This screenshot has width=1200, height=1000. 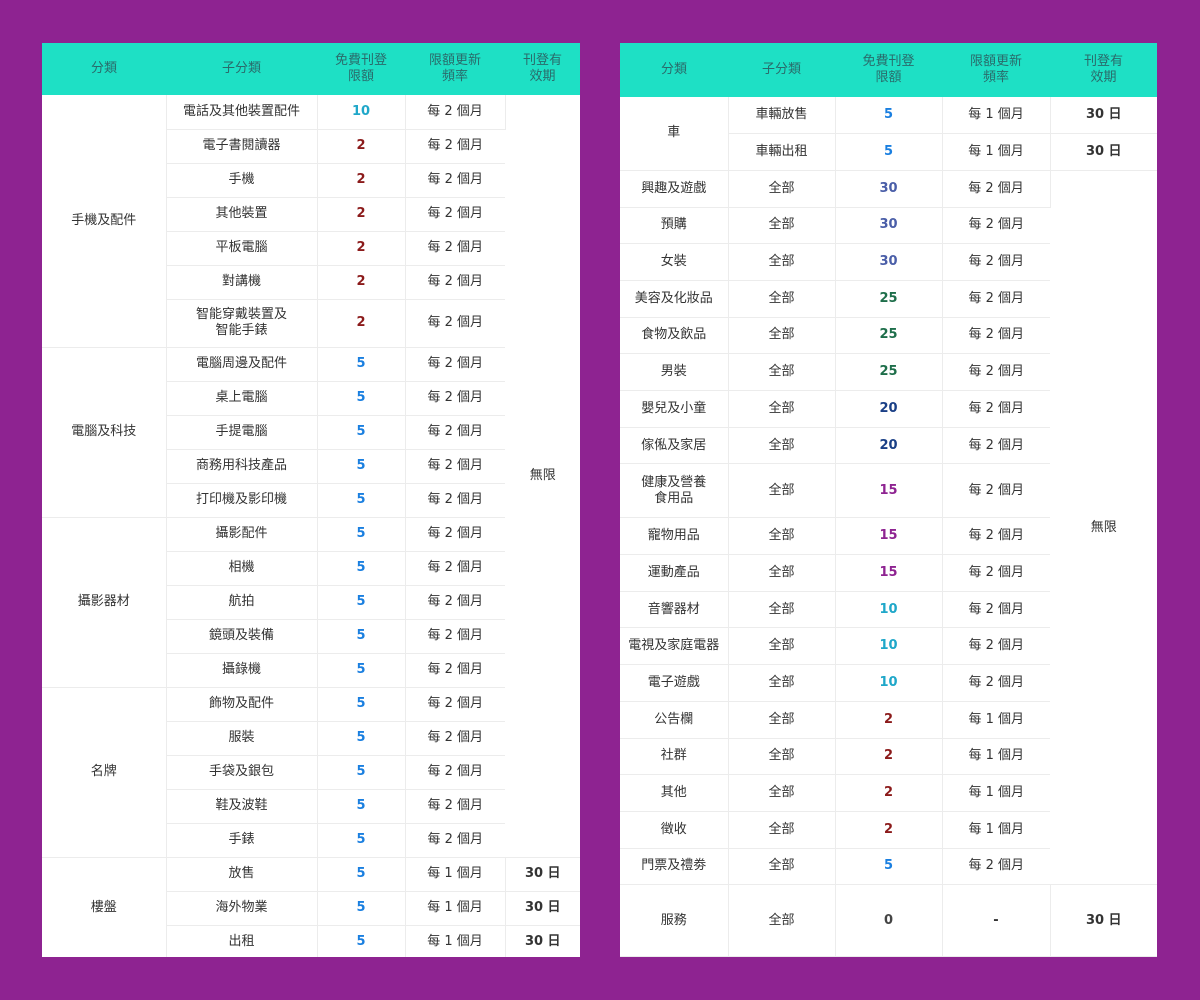 What do you see at coordinates (674, 491) in the screenshot?
I see `category-cell: 健康及營養 食用品` at bounding box center [674, 491].